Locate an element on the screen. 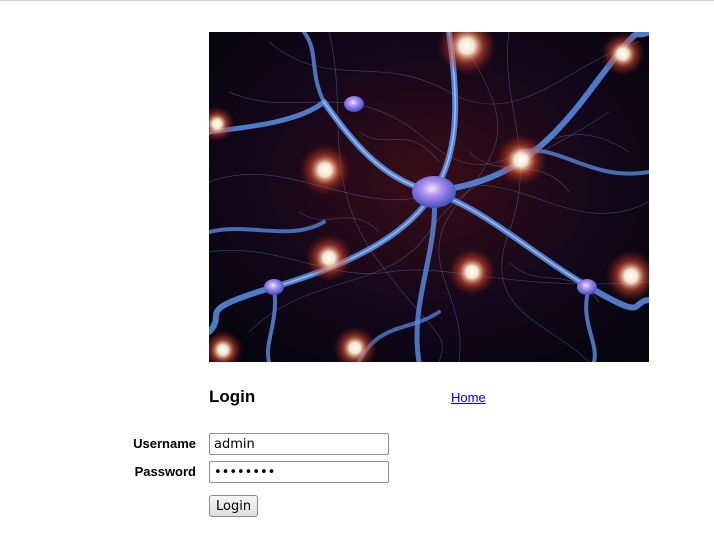 The height and width of the screenshot is (558, 714). login-heading: Login is located at coordinates (232, 396).